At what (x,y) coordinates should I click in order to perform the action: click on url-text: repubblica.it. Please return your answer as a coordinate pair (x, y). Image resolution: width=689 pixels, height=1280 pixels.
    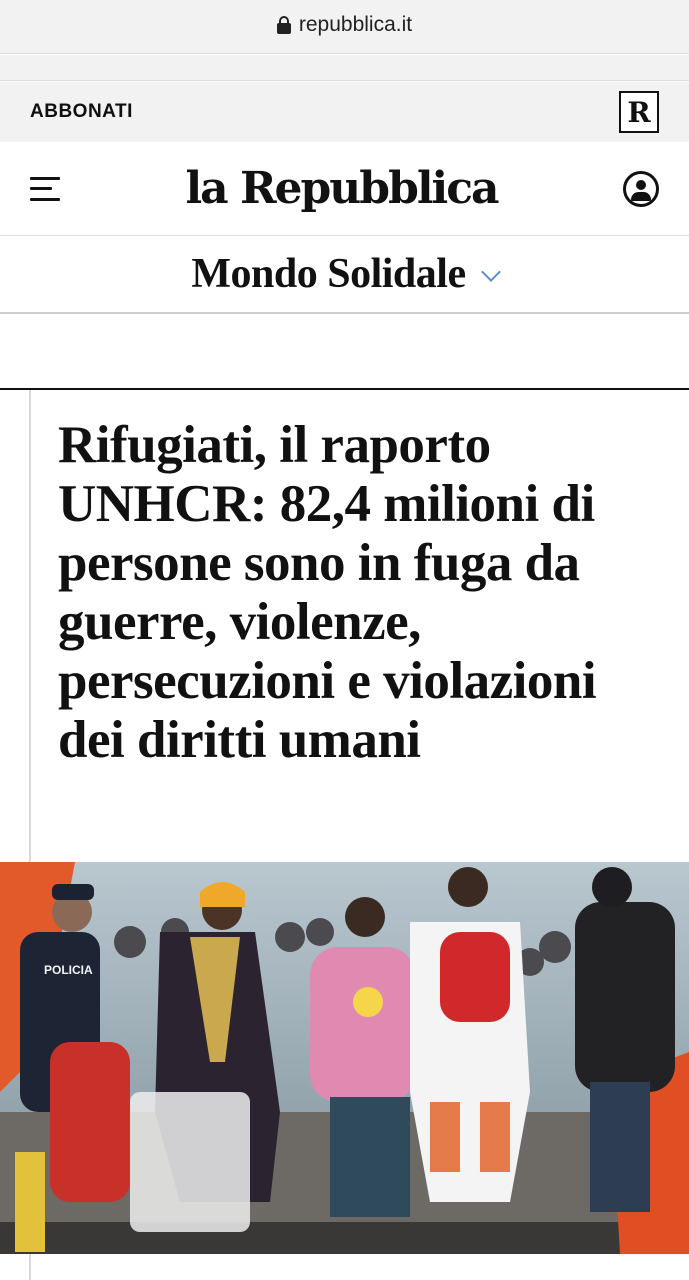
    Looking at the image, I should click on (355, 25).